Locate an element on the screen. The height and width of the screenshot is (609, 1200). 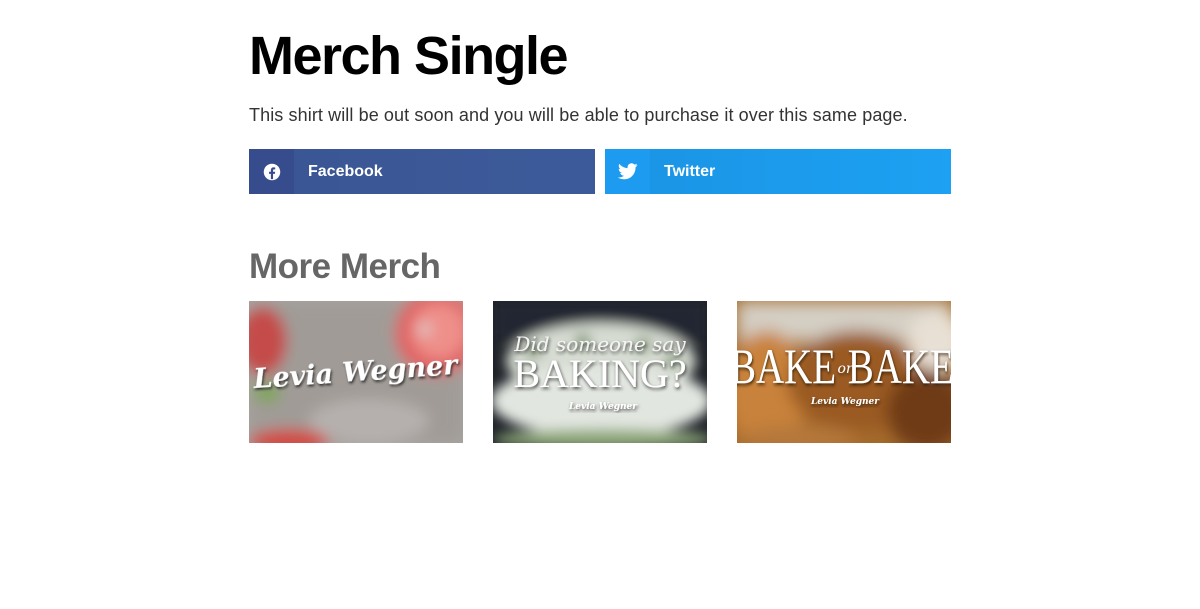
merch-card-2-title: BAKING? is located at coordinates (599, 373).